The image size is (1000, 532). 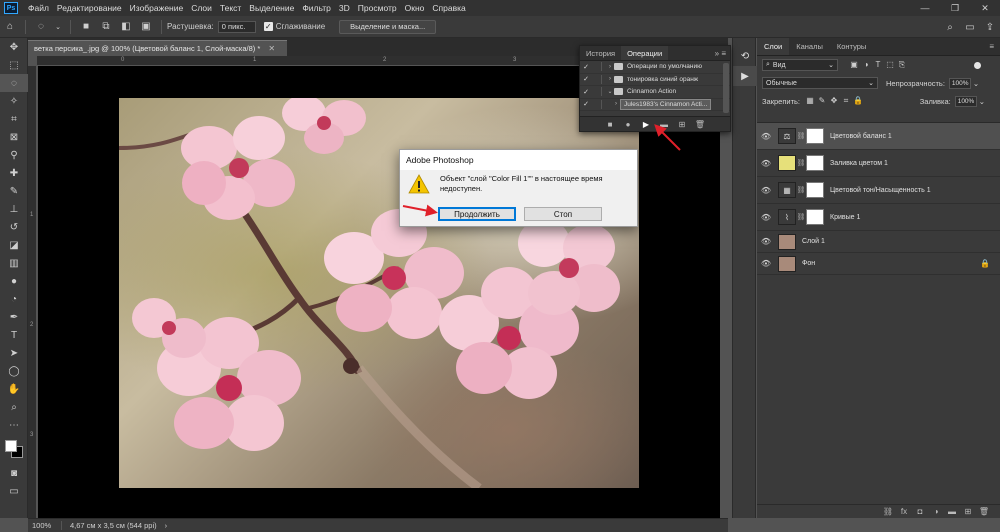 I want to click on new-set-icon: ▬, so click(x=664, y=124).